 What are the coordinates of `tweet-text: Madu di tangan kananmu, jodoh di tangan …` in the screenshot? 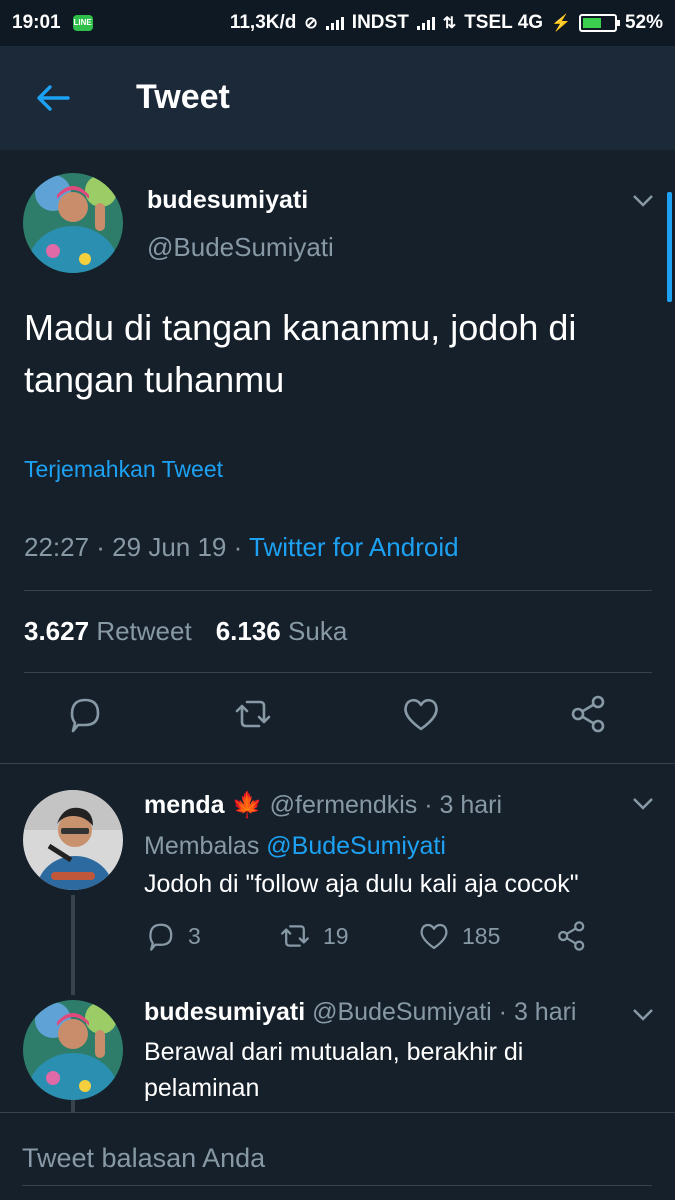 It's located at (300, 353).